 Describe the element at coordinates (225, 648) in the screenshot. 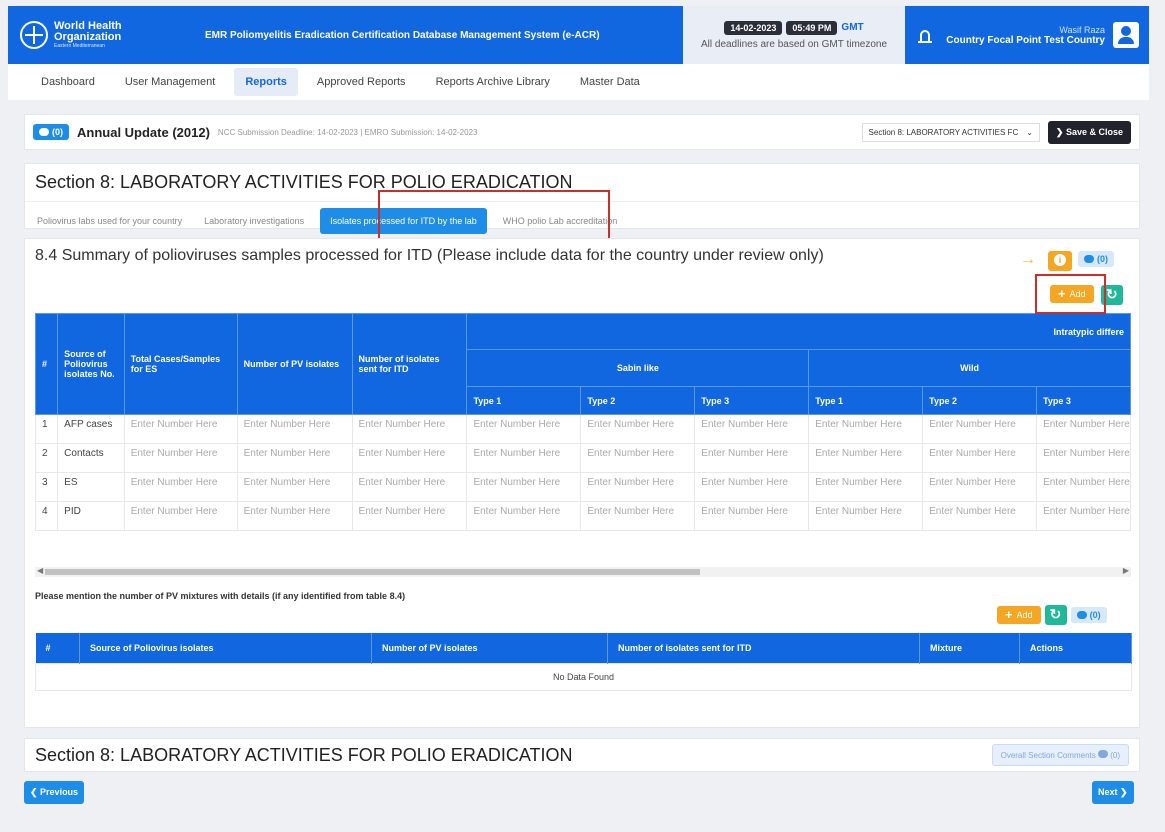

I see `mix-col-source: Source of Poliovirus isolates` at that location.